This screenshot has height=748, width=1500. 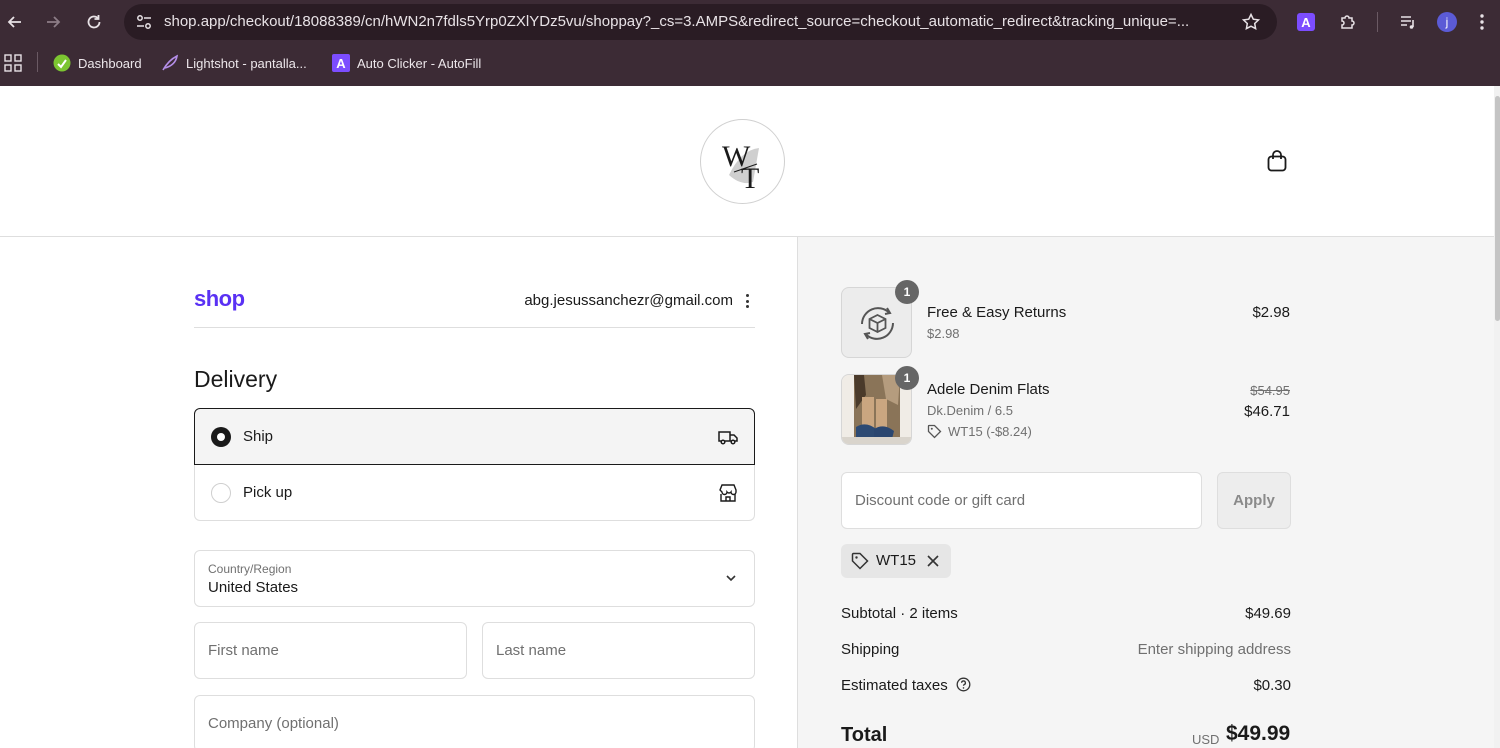 I want to click on pickup-label: Pick up, so click(x=268, y=492).